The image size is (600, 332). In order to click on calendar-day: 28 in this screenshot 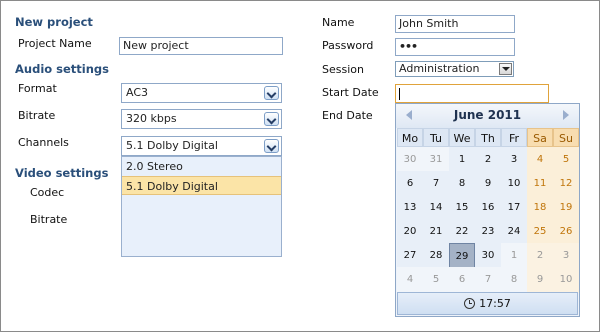, I will do `click(436, 256)`.